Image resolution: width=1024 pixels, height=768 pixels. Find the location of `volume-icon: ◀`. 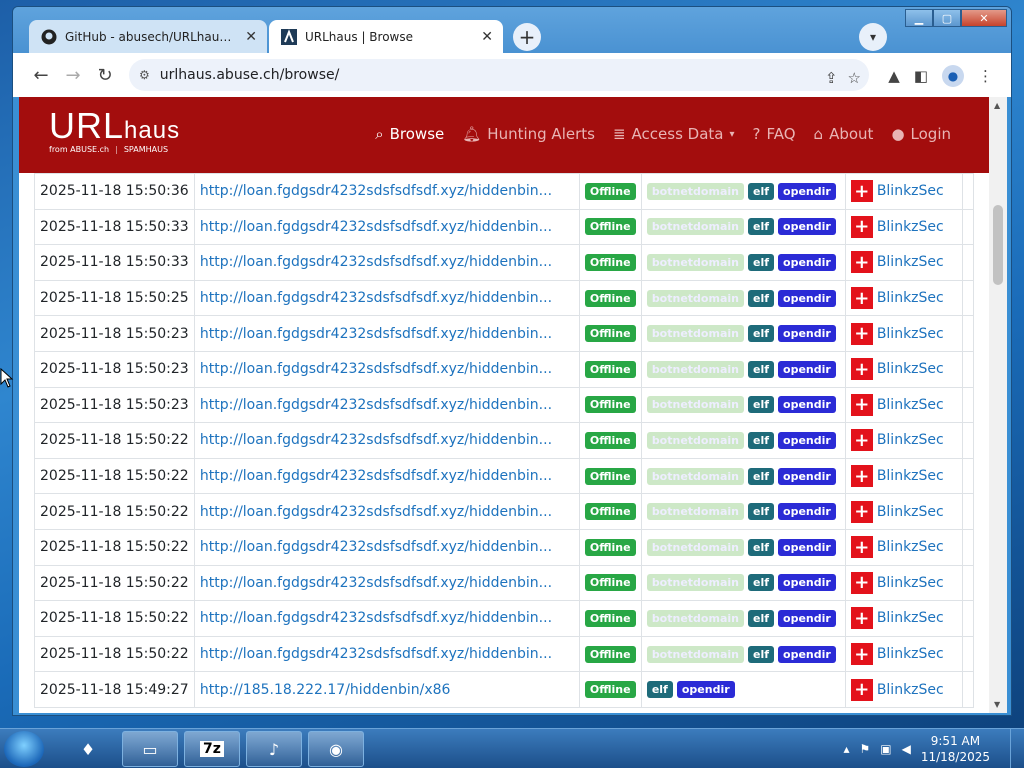

volume-icon: ◀ is located at coordinates (906, 749).